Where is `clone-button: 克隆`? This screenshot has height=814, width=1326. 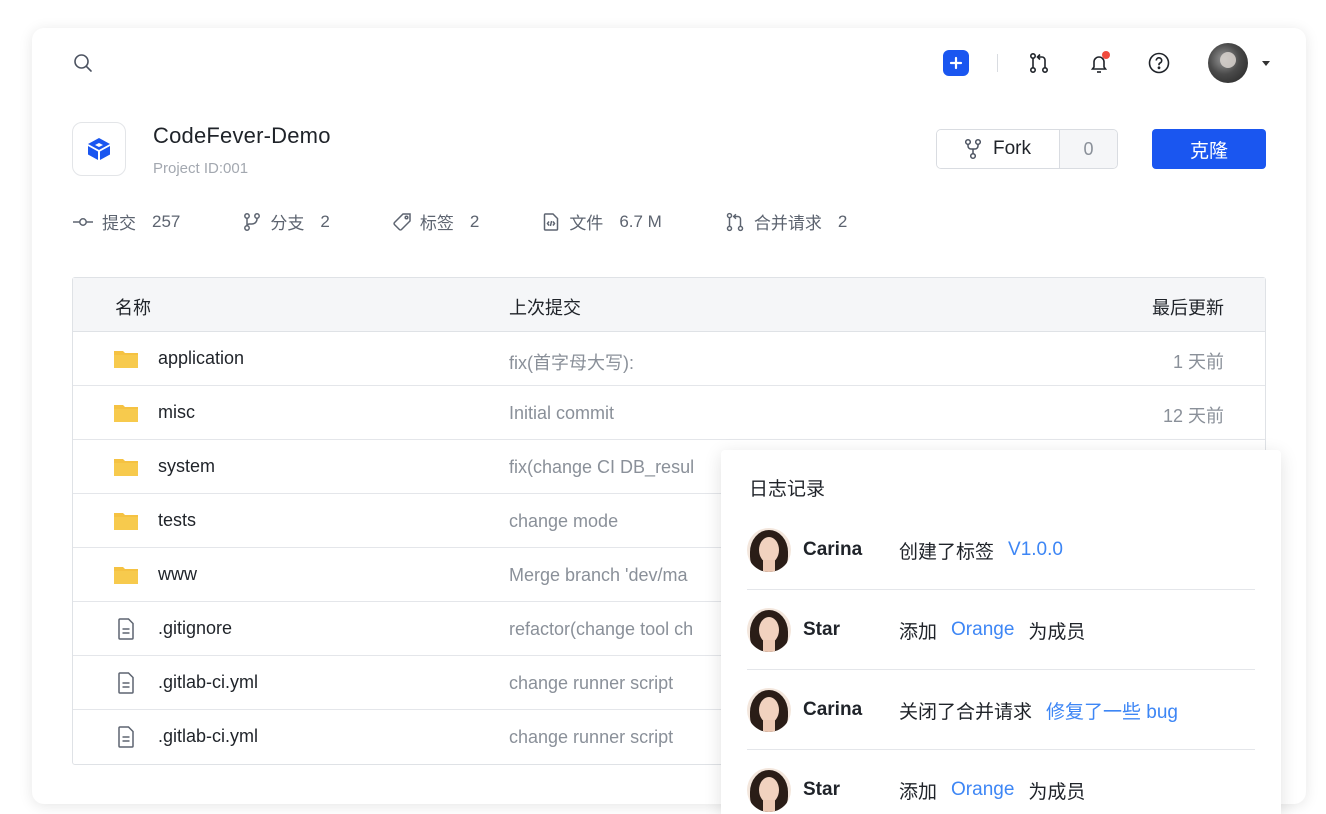
clone-button: 克隆 is located at coordinates (1209, 149).